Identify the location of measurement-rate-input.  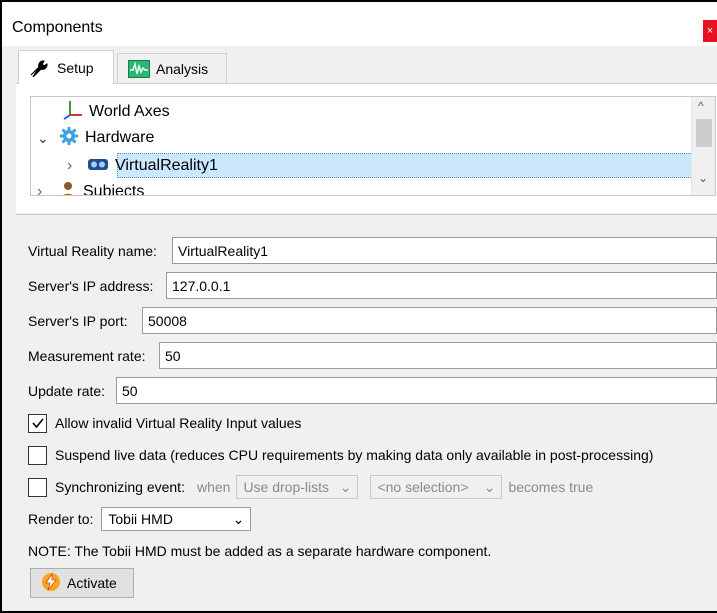
(438, 355).